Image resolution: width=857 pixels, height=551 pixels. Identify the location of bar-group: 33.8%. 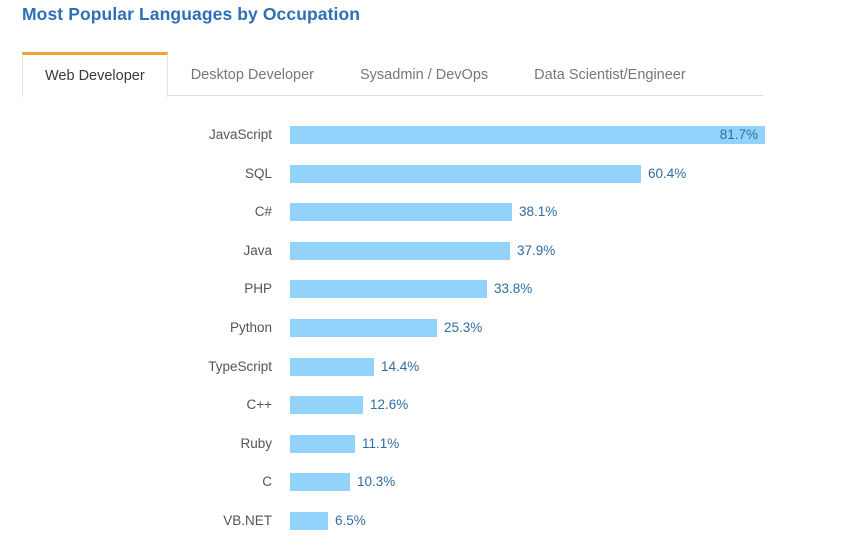
(411, 289).